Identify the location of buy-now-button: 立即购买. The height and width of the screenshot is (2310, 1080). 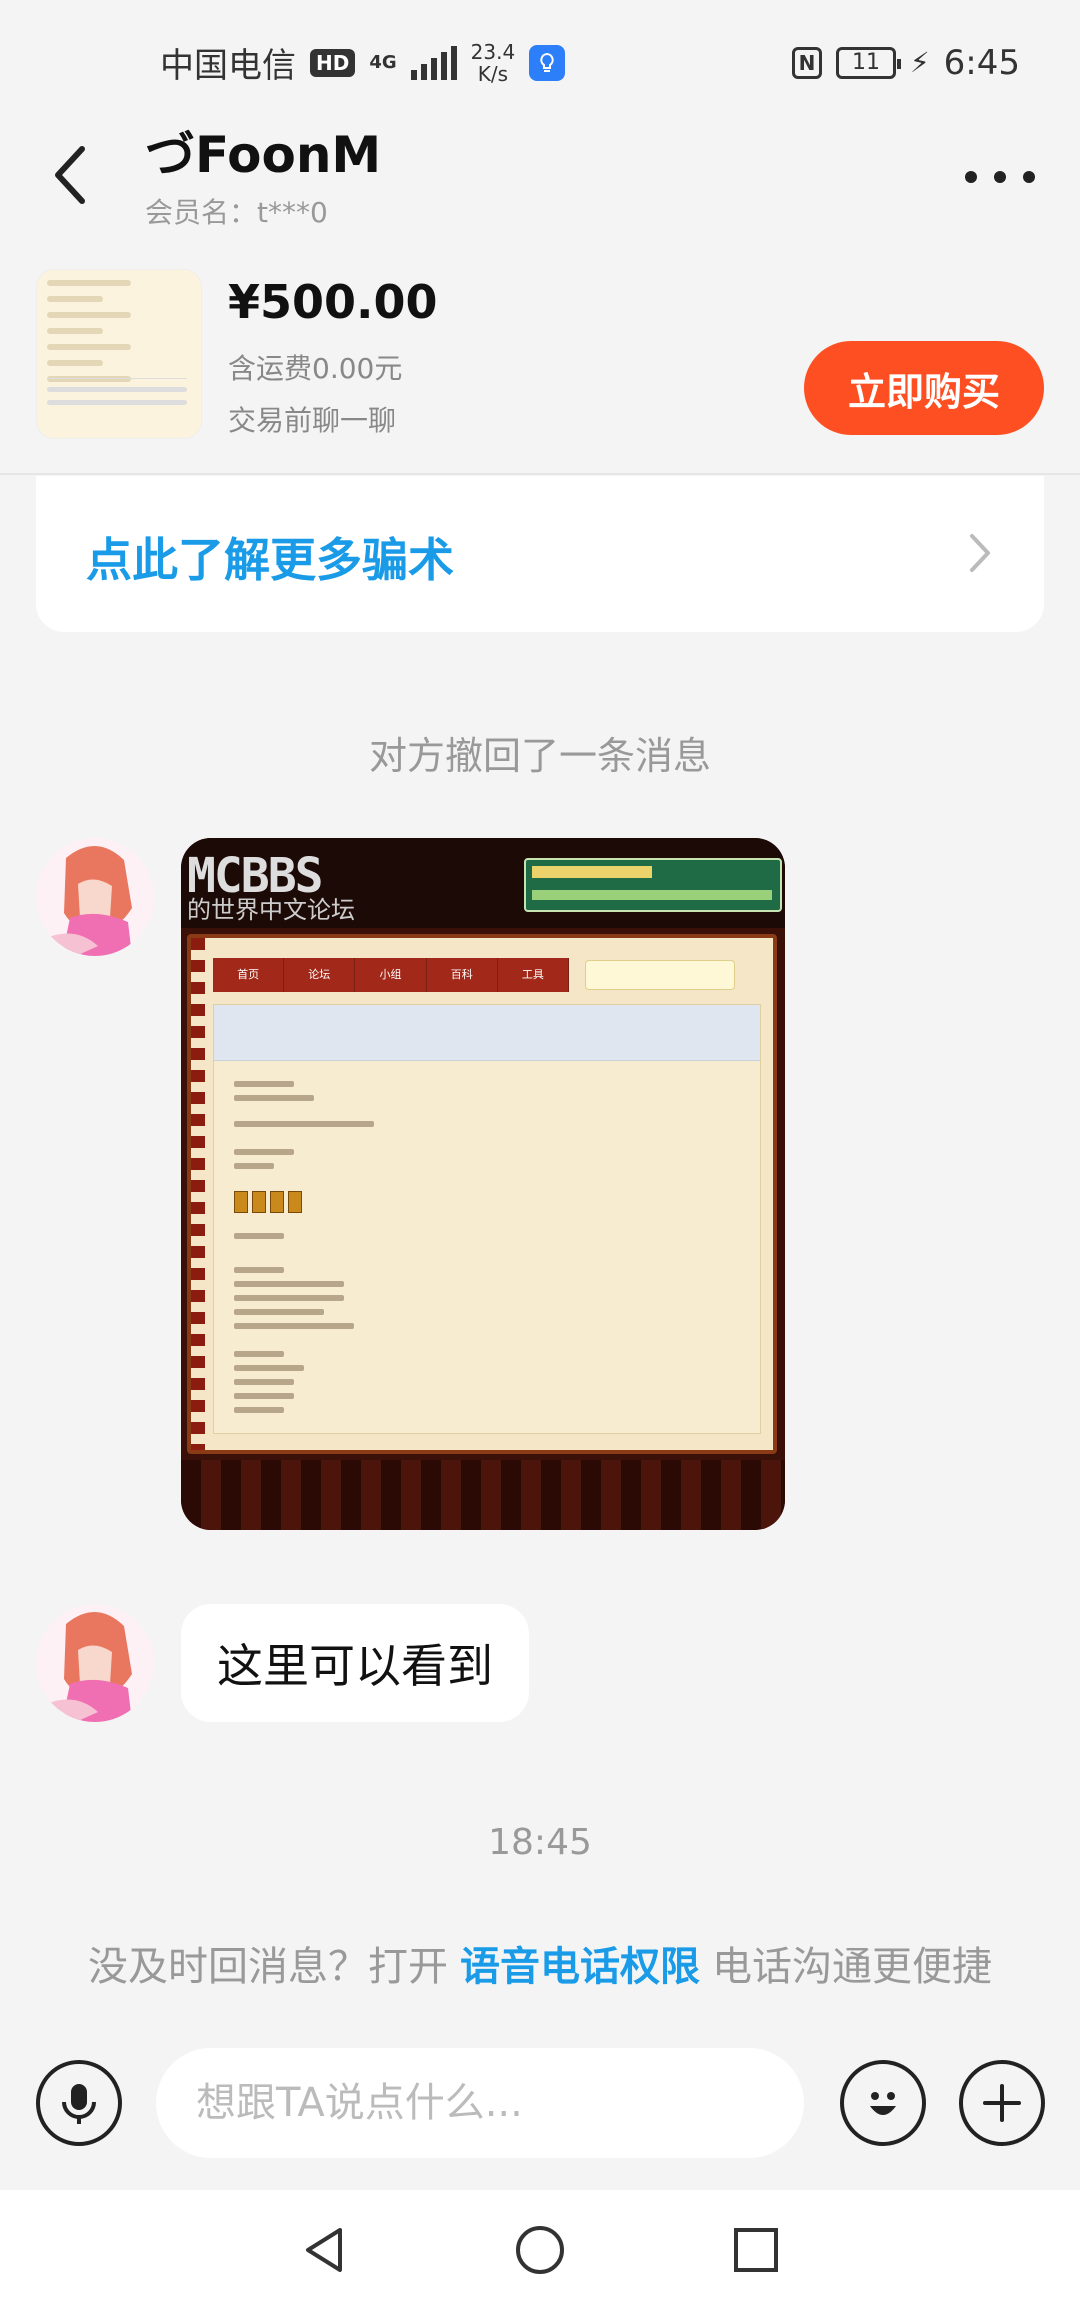
(924, 388).